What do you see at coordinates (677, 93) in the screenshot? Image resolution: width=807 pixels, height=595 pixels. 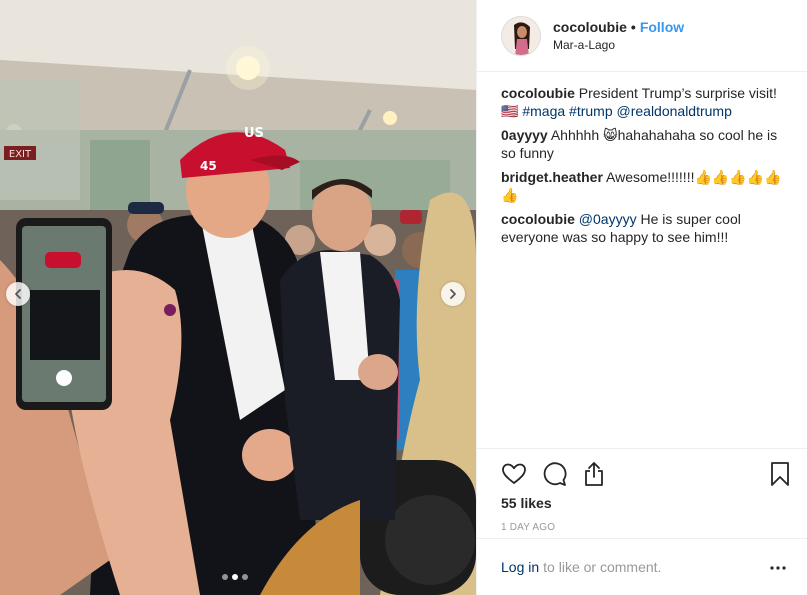 I see `caption-text: President Trump’s surprise visit!` at bounding box center [677, 93].